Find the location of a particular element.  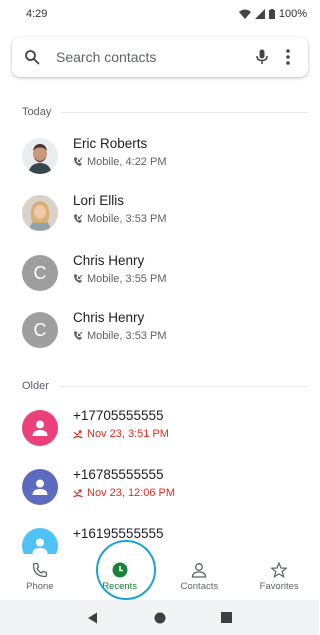

section-header-today: Today is located at coordinates (165, 112).